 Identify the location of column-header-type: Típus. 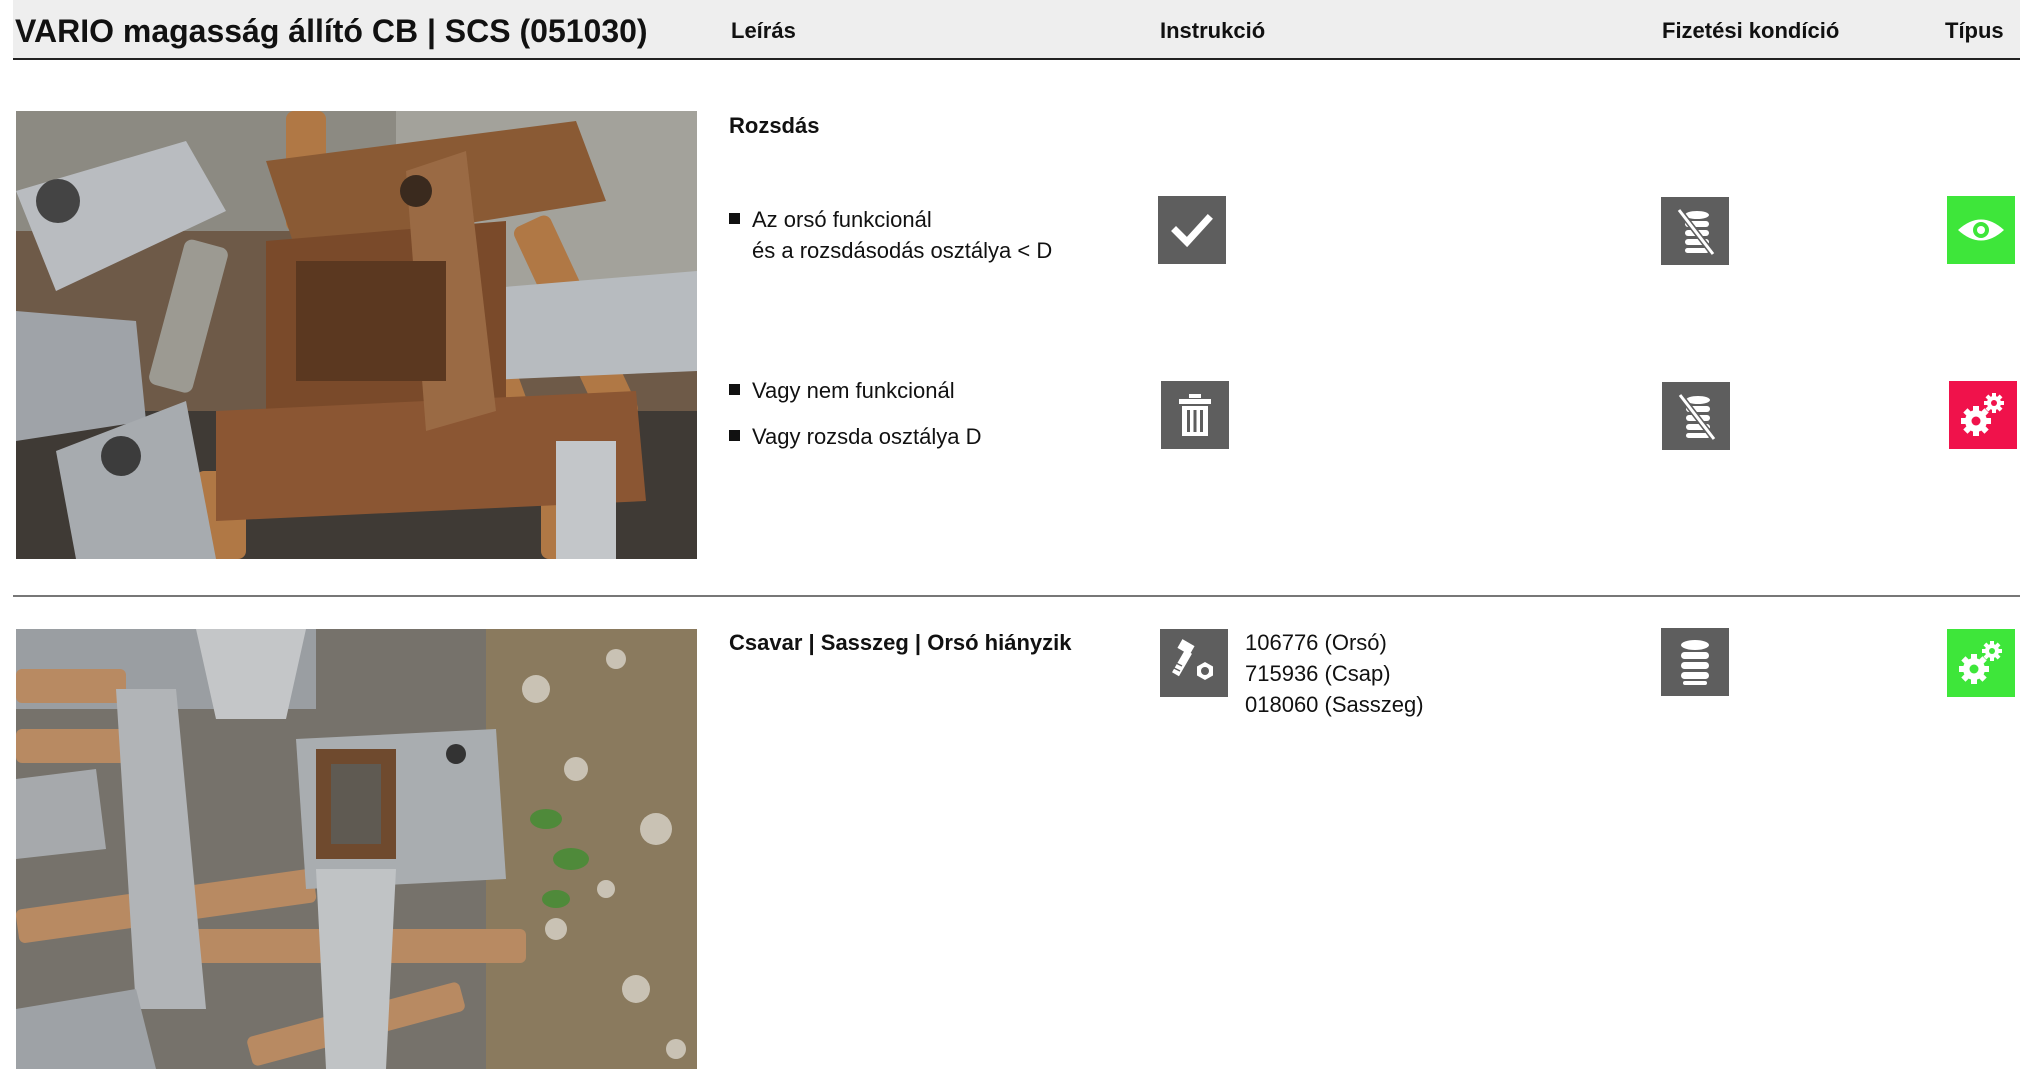
(1974, 30).